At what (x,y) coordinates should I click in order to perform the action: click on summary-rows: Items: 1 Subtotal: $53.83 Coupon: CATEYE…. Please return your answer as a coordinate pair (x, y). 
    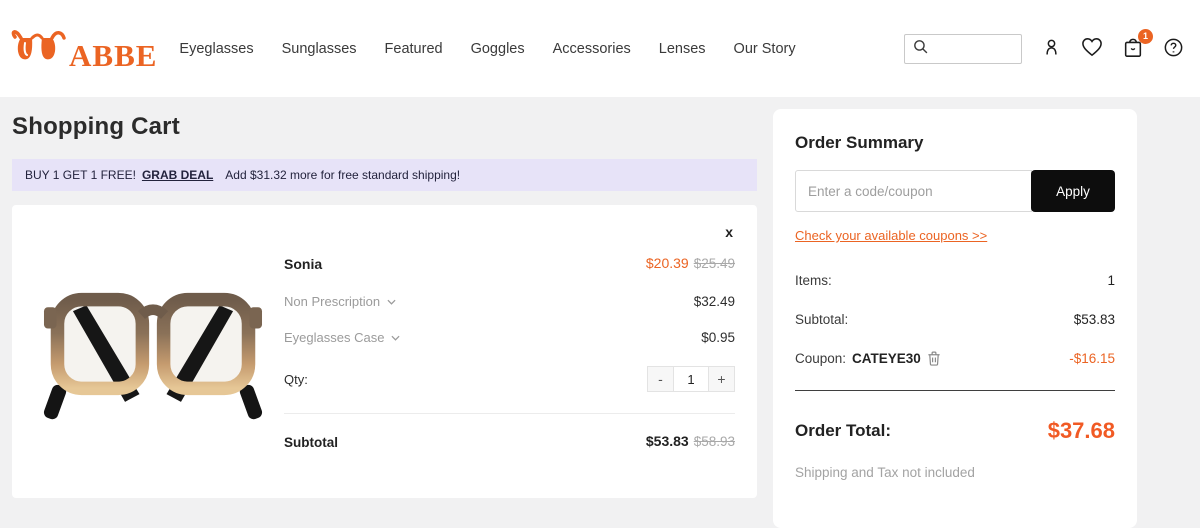
    Looking at the image, I should click on (955, 319).